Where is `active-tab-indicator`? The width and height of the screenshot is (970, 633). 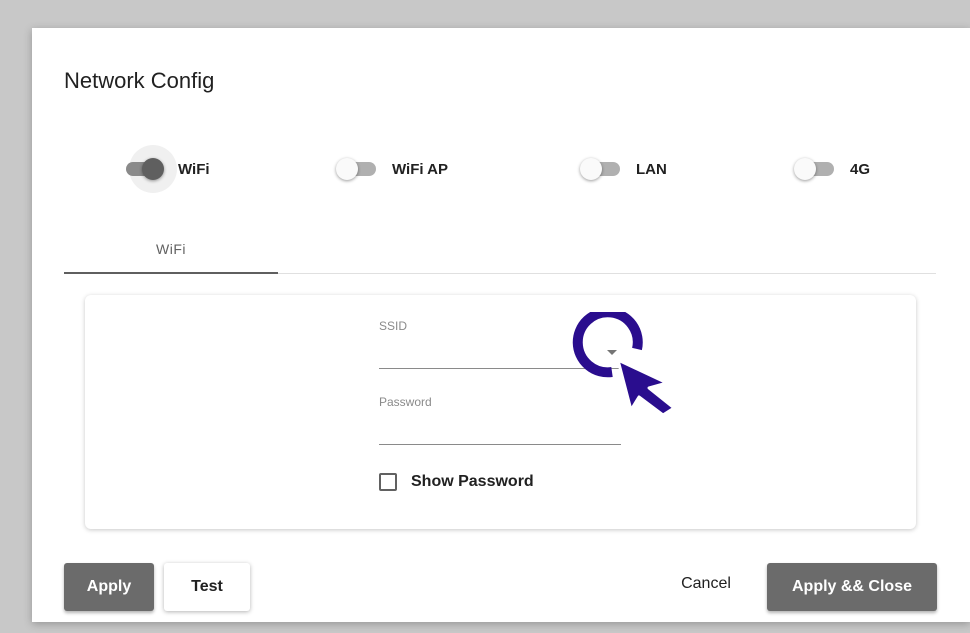 active-tab-indicator is located at coordinates (171, 273).